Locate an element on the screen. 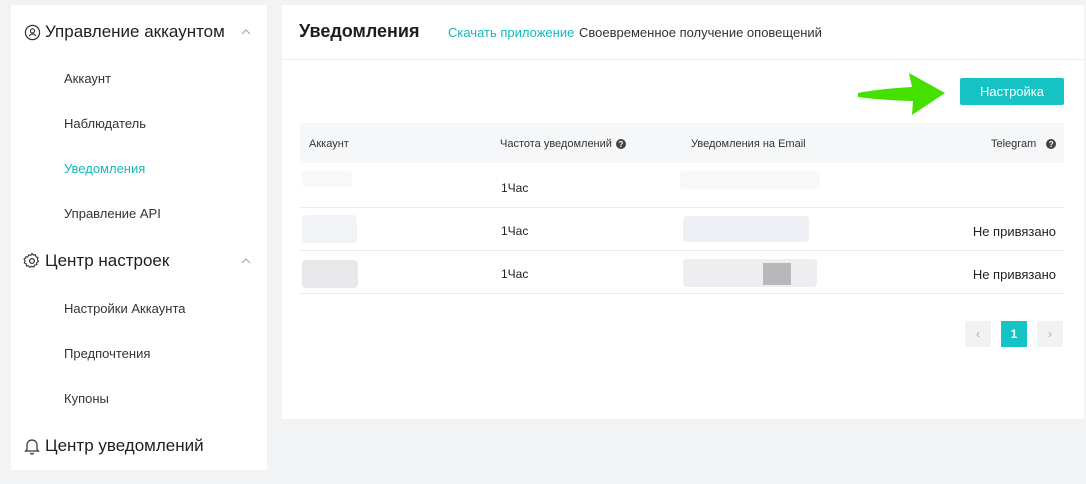 The height and width of the screenshot is (484, 1086). download-app-link: Скачать приложение is located at coordinates (511, 32).